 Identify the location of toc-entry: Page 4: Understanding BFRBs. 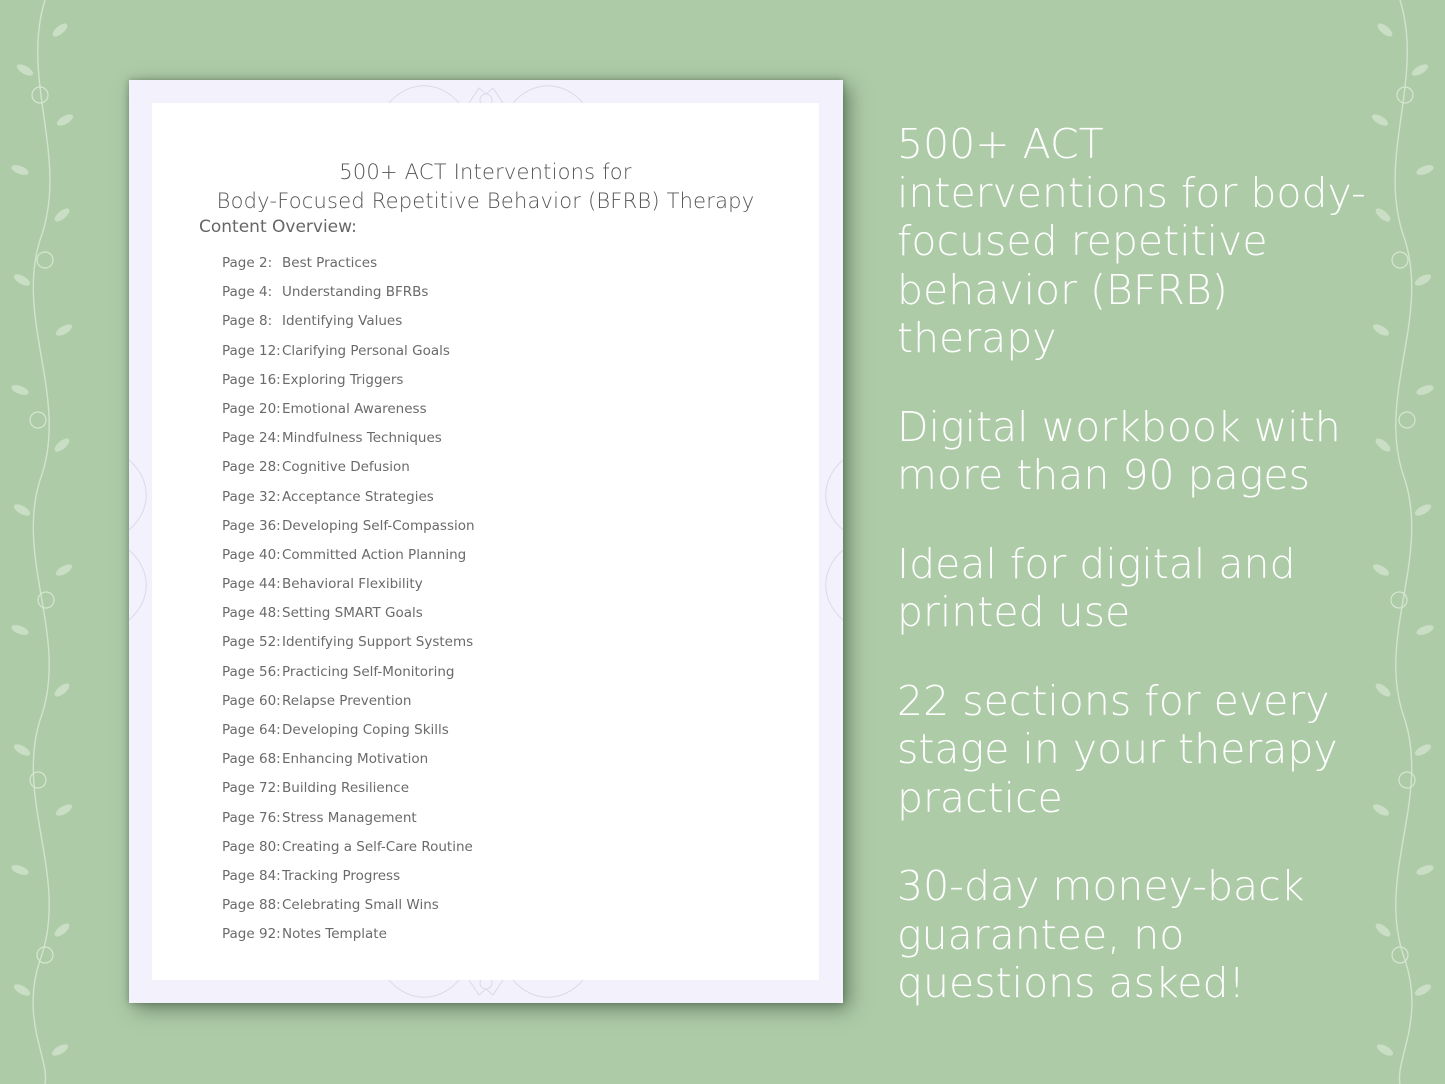
(348, 298).